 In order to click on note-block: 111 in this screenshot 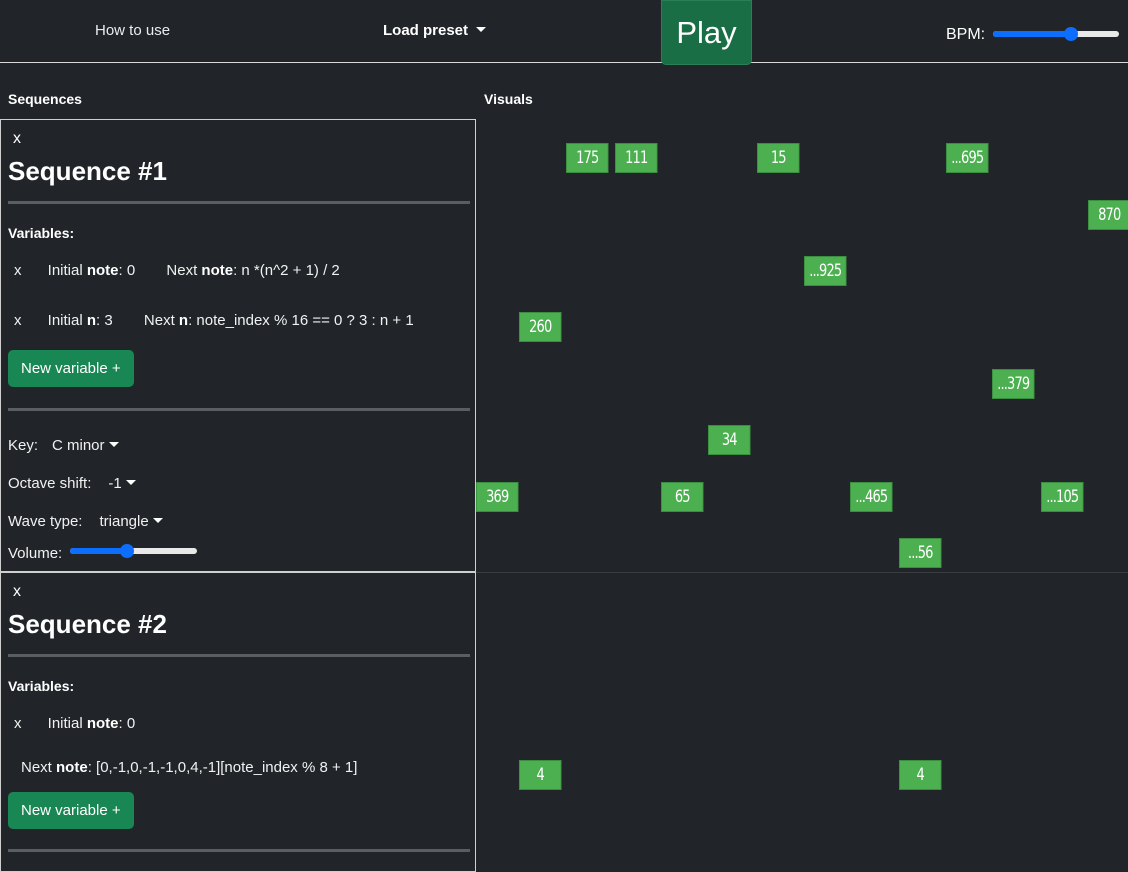, I will do `click(636, 158)`.